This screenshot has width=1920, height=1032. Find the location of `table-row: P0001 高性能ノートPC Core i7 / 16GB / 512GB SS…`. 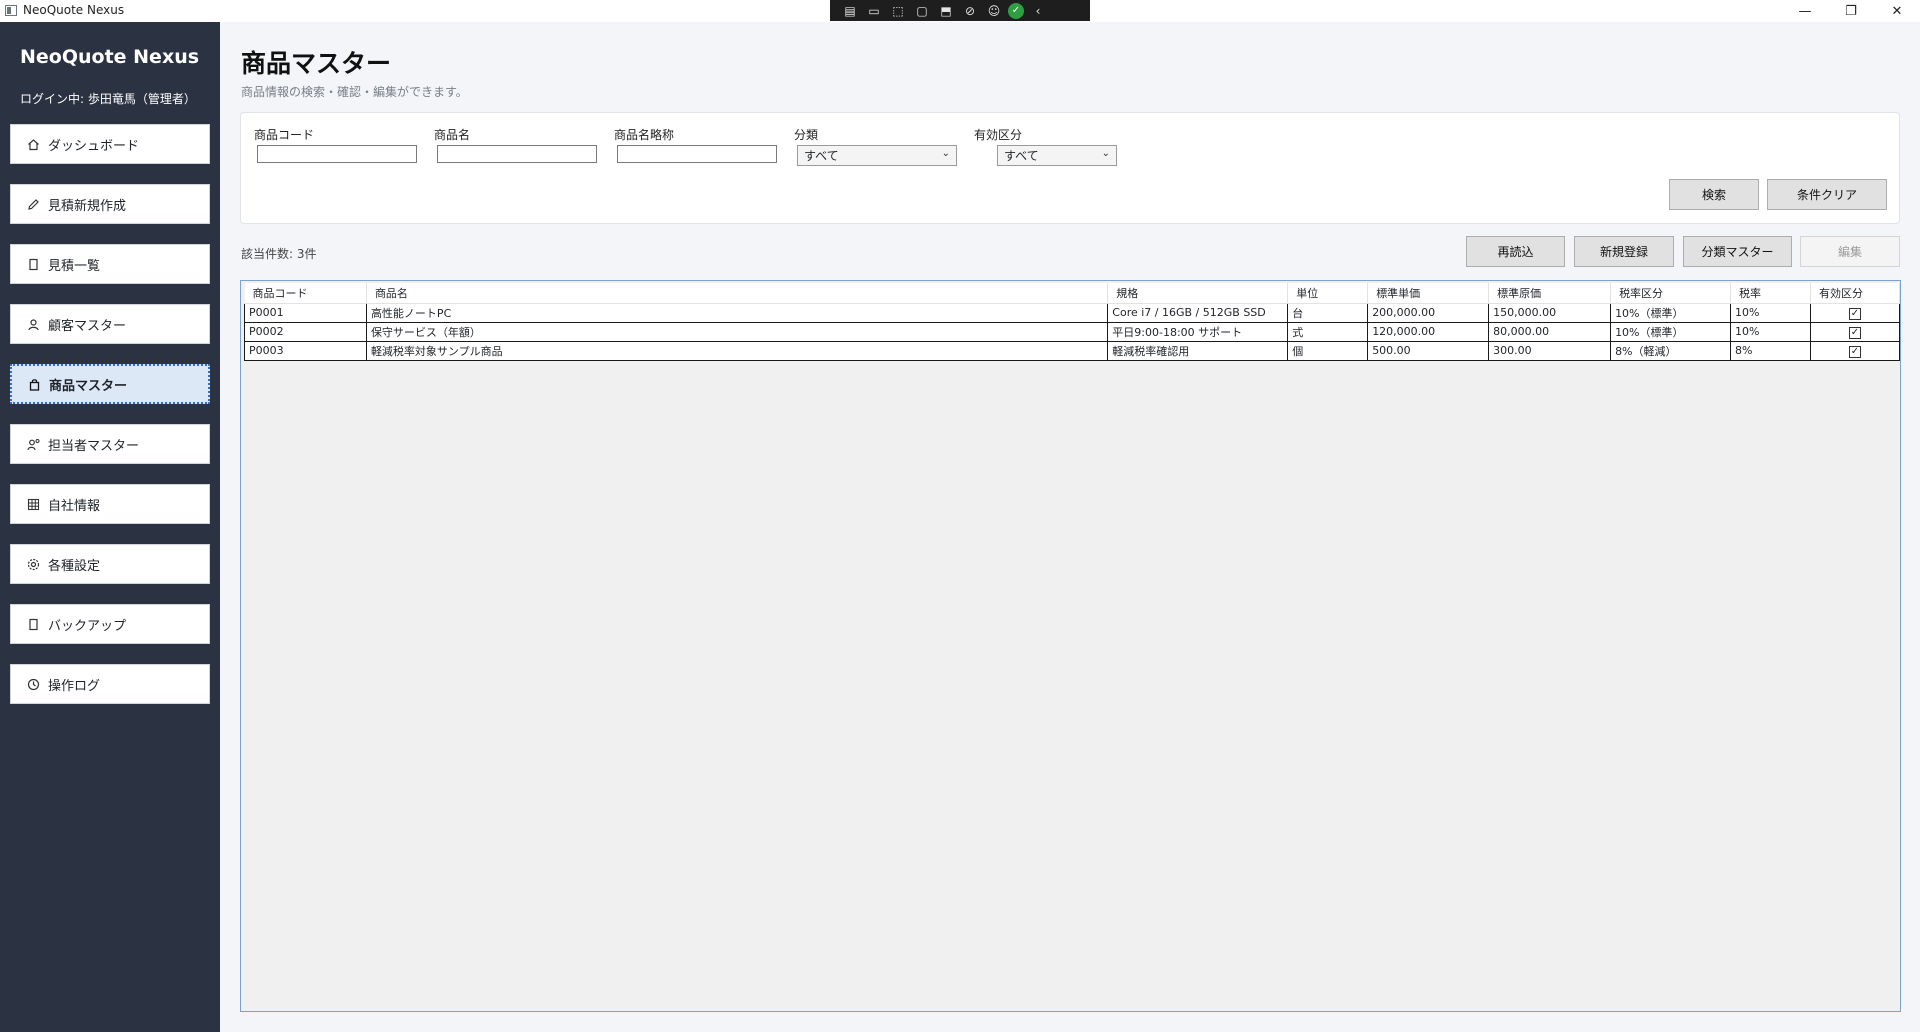

table-row: P0001 高性能ノートPC Core i7 / 16GB / 512GB SS… is located at coordinates (1072, 312).